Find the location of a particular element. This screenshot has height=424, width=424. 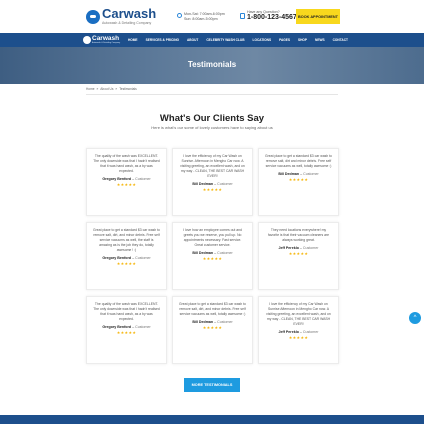

page-title: Testimonials is located at coordinates (212, 64).